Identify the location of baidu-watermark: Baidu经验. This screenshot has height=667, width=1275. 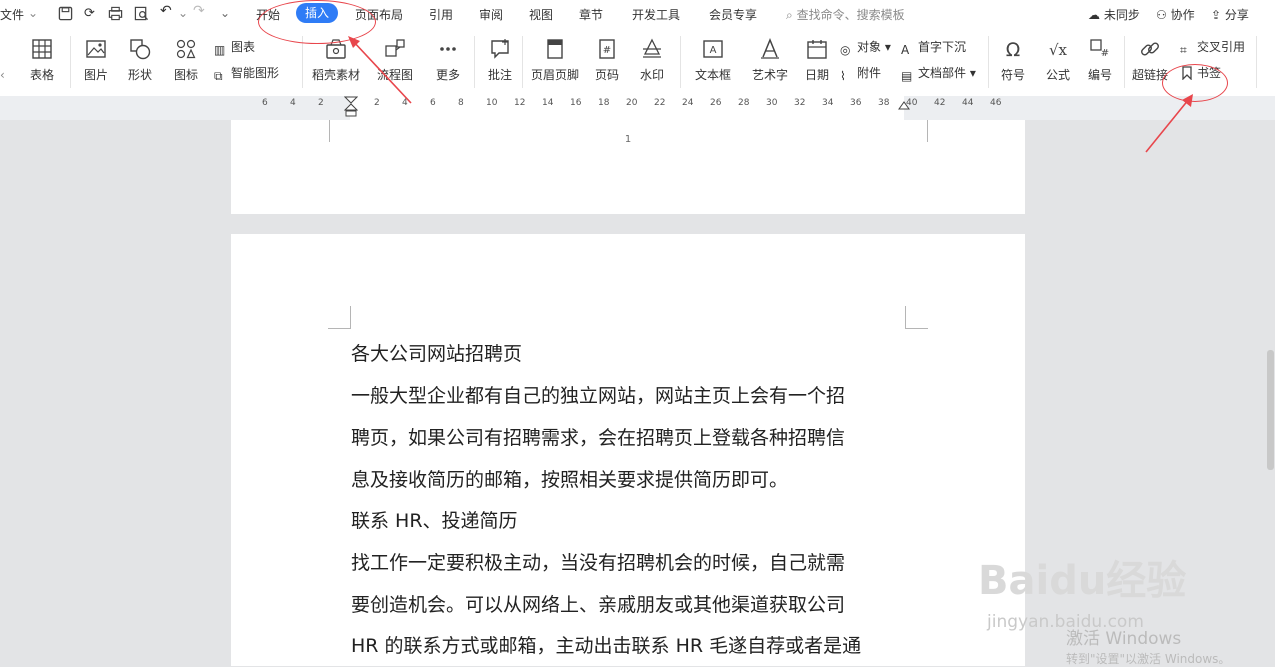
(1082, 581).